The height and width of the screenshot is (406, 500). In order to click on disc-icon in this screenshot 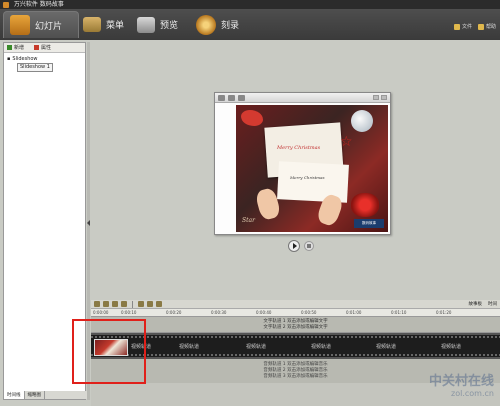, I will do `click(206, 24)`.